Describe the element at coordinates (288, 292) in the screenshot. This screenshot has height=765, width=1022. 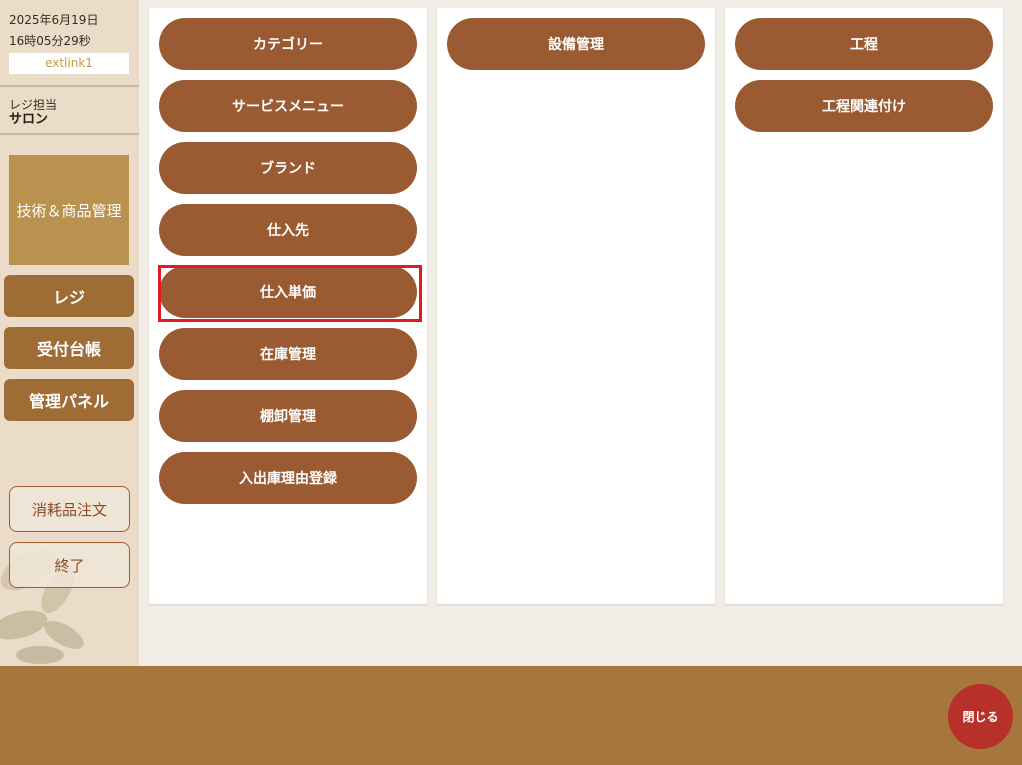
I see `purchase-price-button: 仕入単価` at that location.